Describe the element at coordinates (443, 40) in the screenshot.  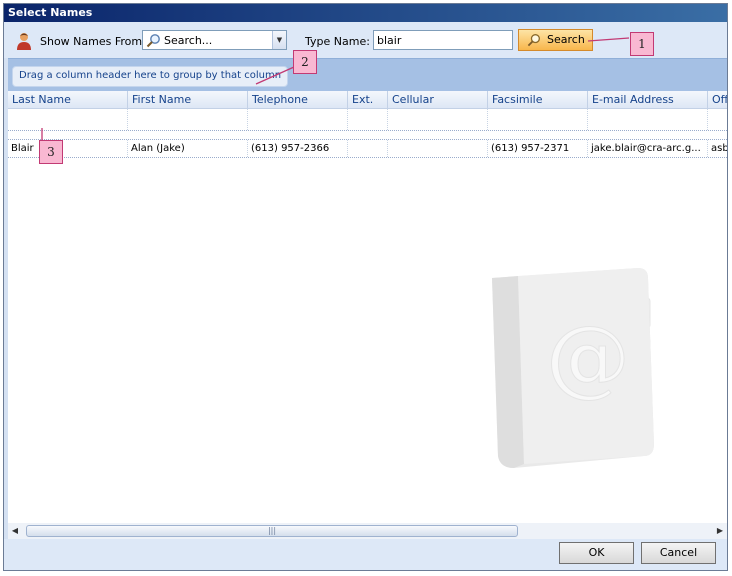
I see `type-name-input` at that location.